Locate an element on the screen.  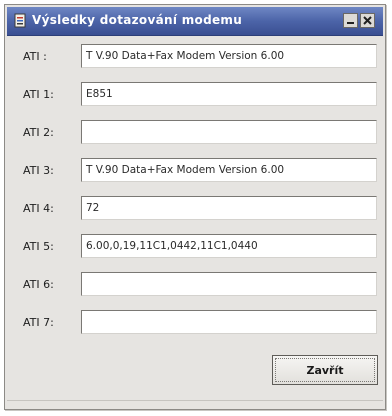
ati1-row: ATI 1: E851 is located at coordinates (196, 95).